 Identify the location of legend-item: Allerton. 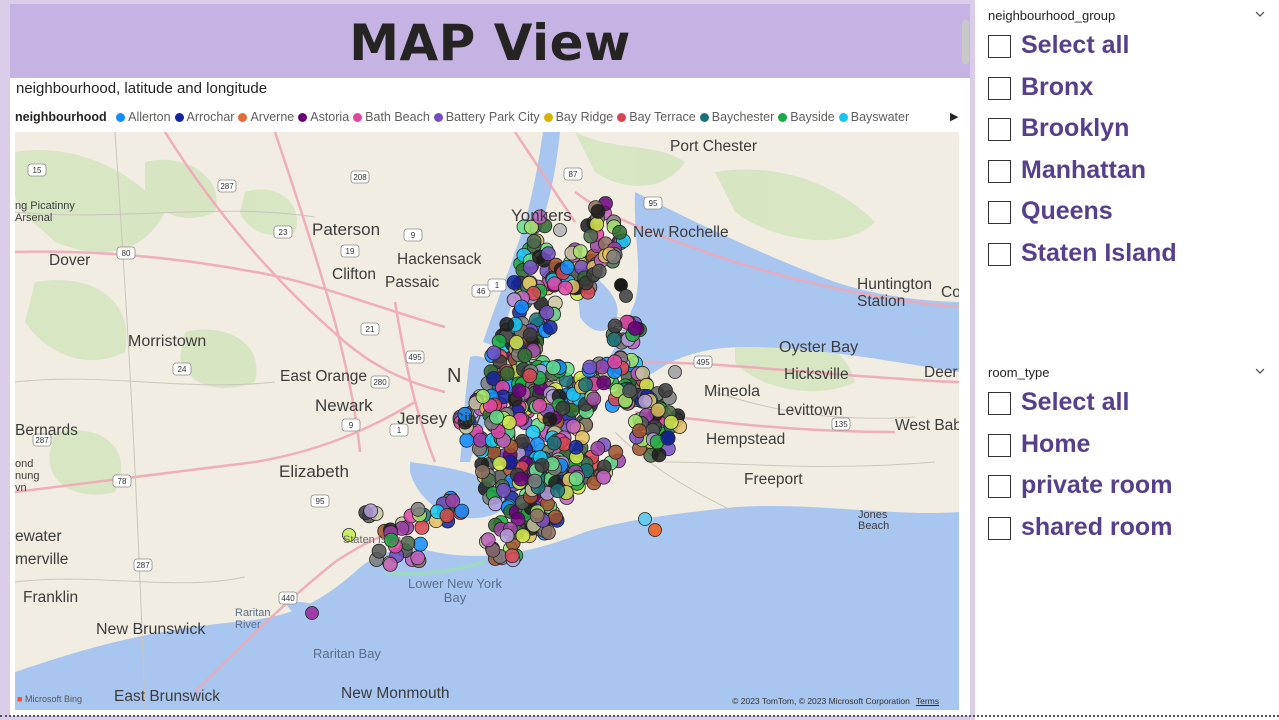
(143, 117).